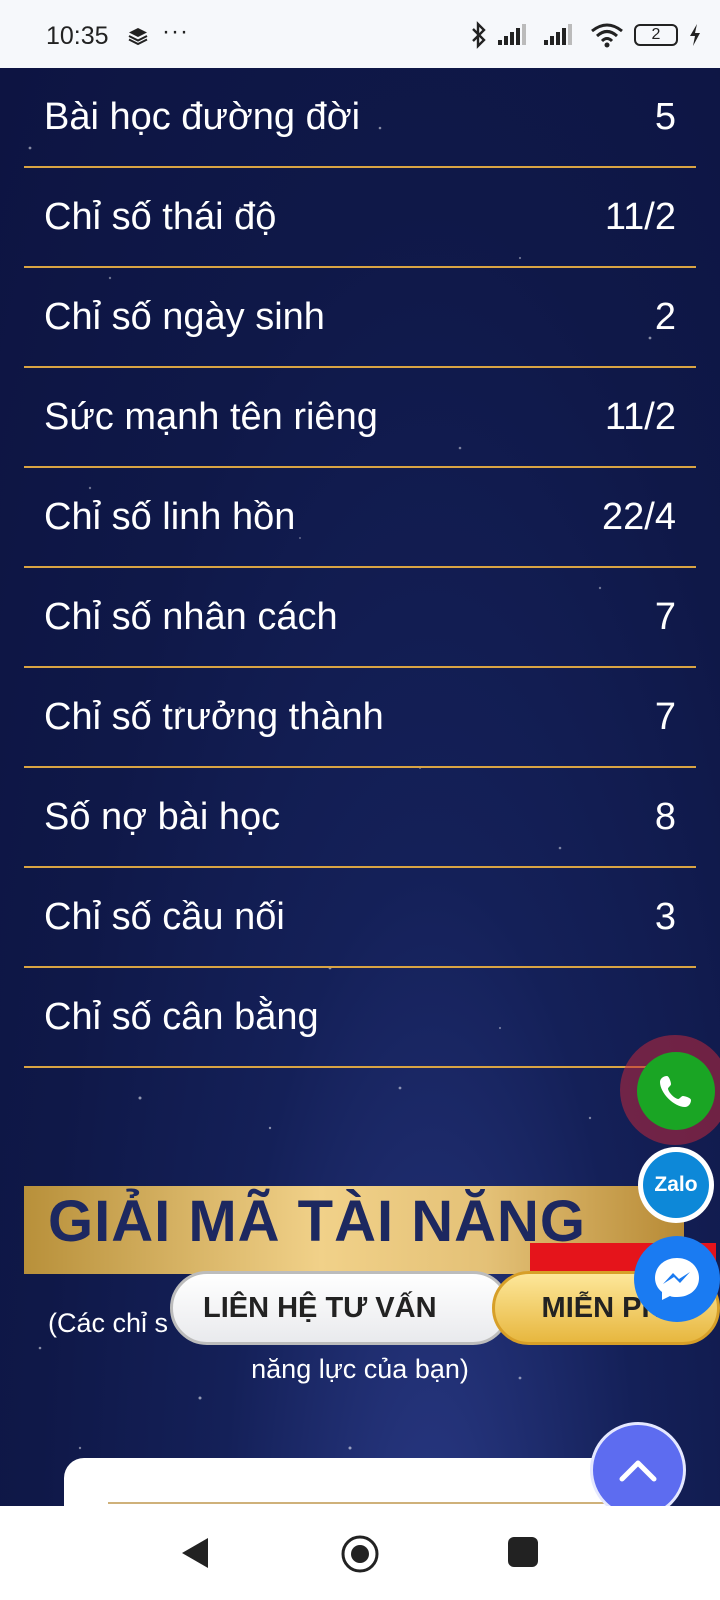 Image resolution: width=720 pixels, height=1600 pixels. I want to click on table-row: Bài học đường đời 5, so click(360, 118).